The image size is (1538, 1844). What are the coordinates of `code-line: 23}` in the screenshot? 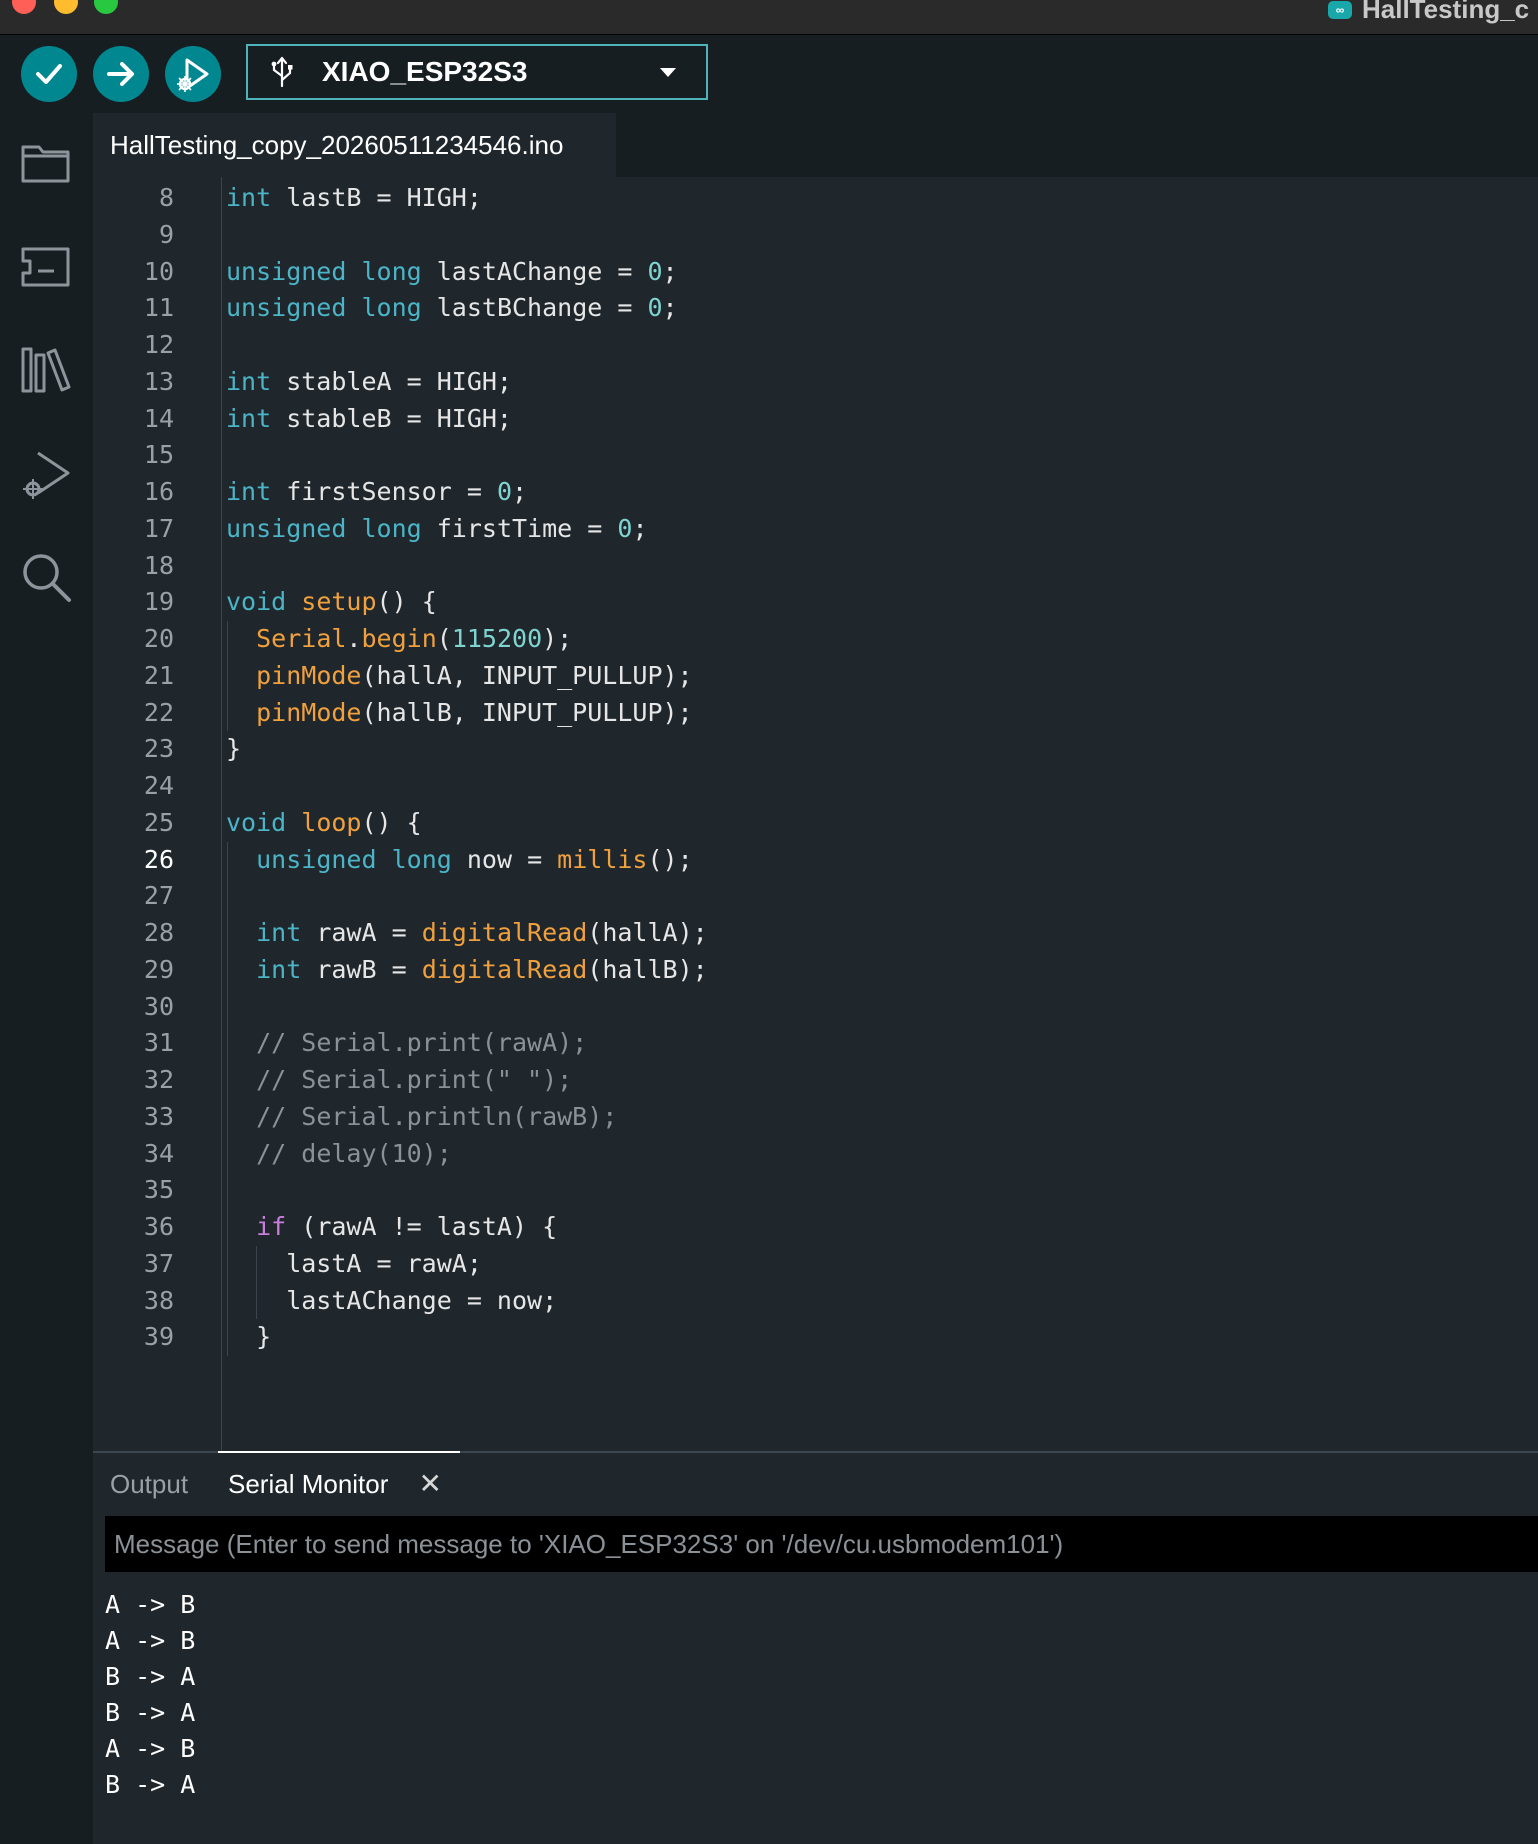 It's located at (815, 749).